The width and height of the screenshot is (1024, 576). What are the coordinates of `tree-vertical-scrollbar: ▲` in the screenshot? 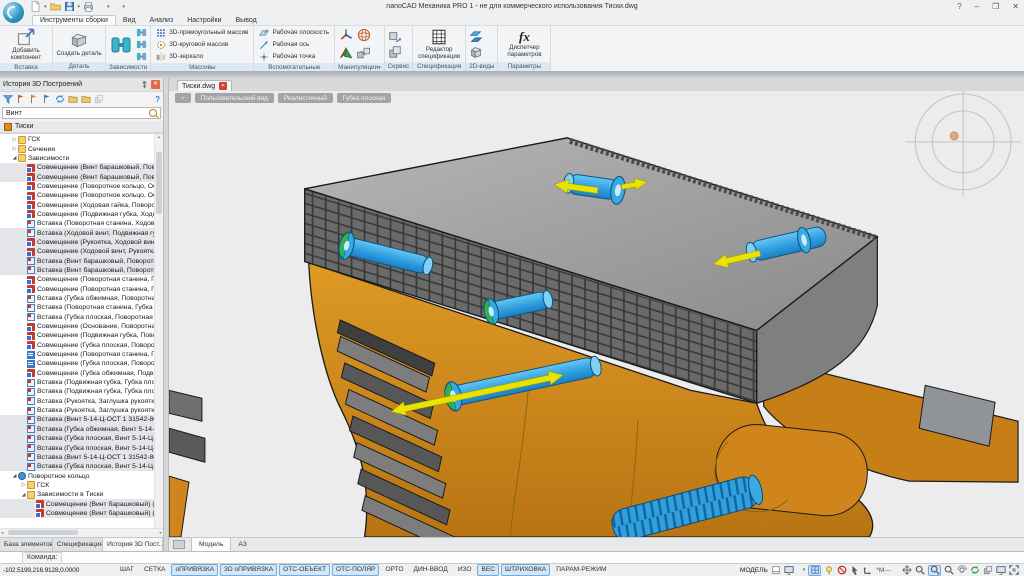 It's located at (158, 331).